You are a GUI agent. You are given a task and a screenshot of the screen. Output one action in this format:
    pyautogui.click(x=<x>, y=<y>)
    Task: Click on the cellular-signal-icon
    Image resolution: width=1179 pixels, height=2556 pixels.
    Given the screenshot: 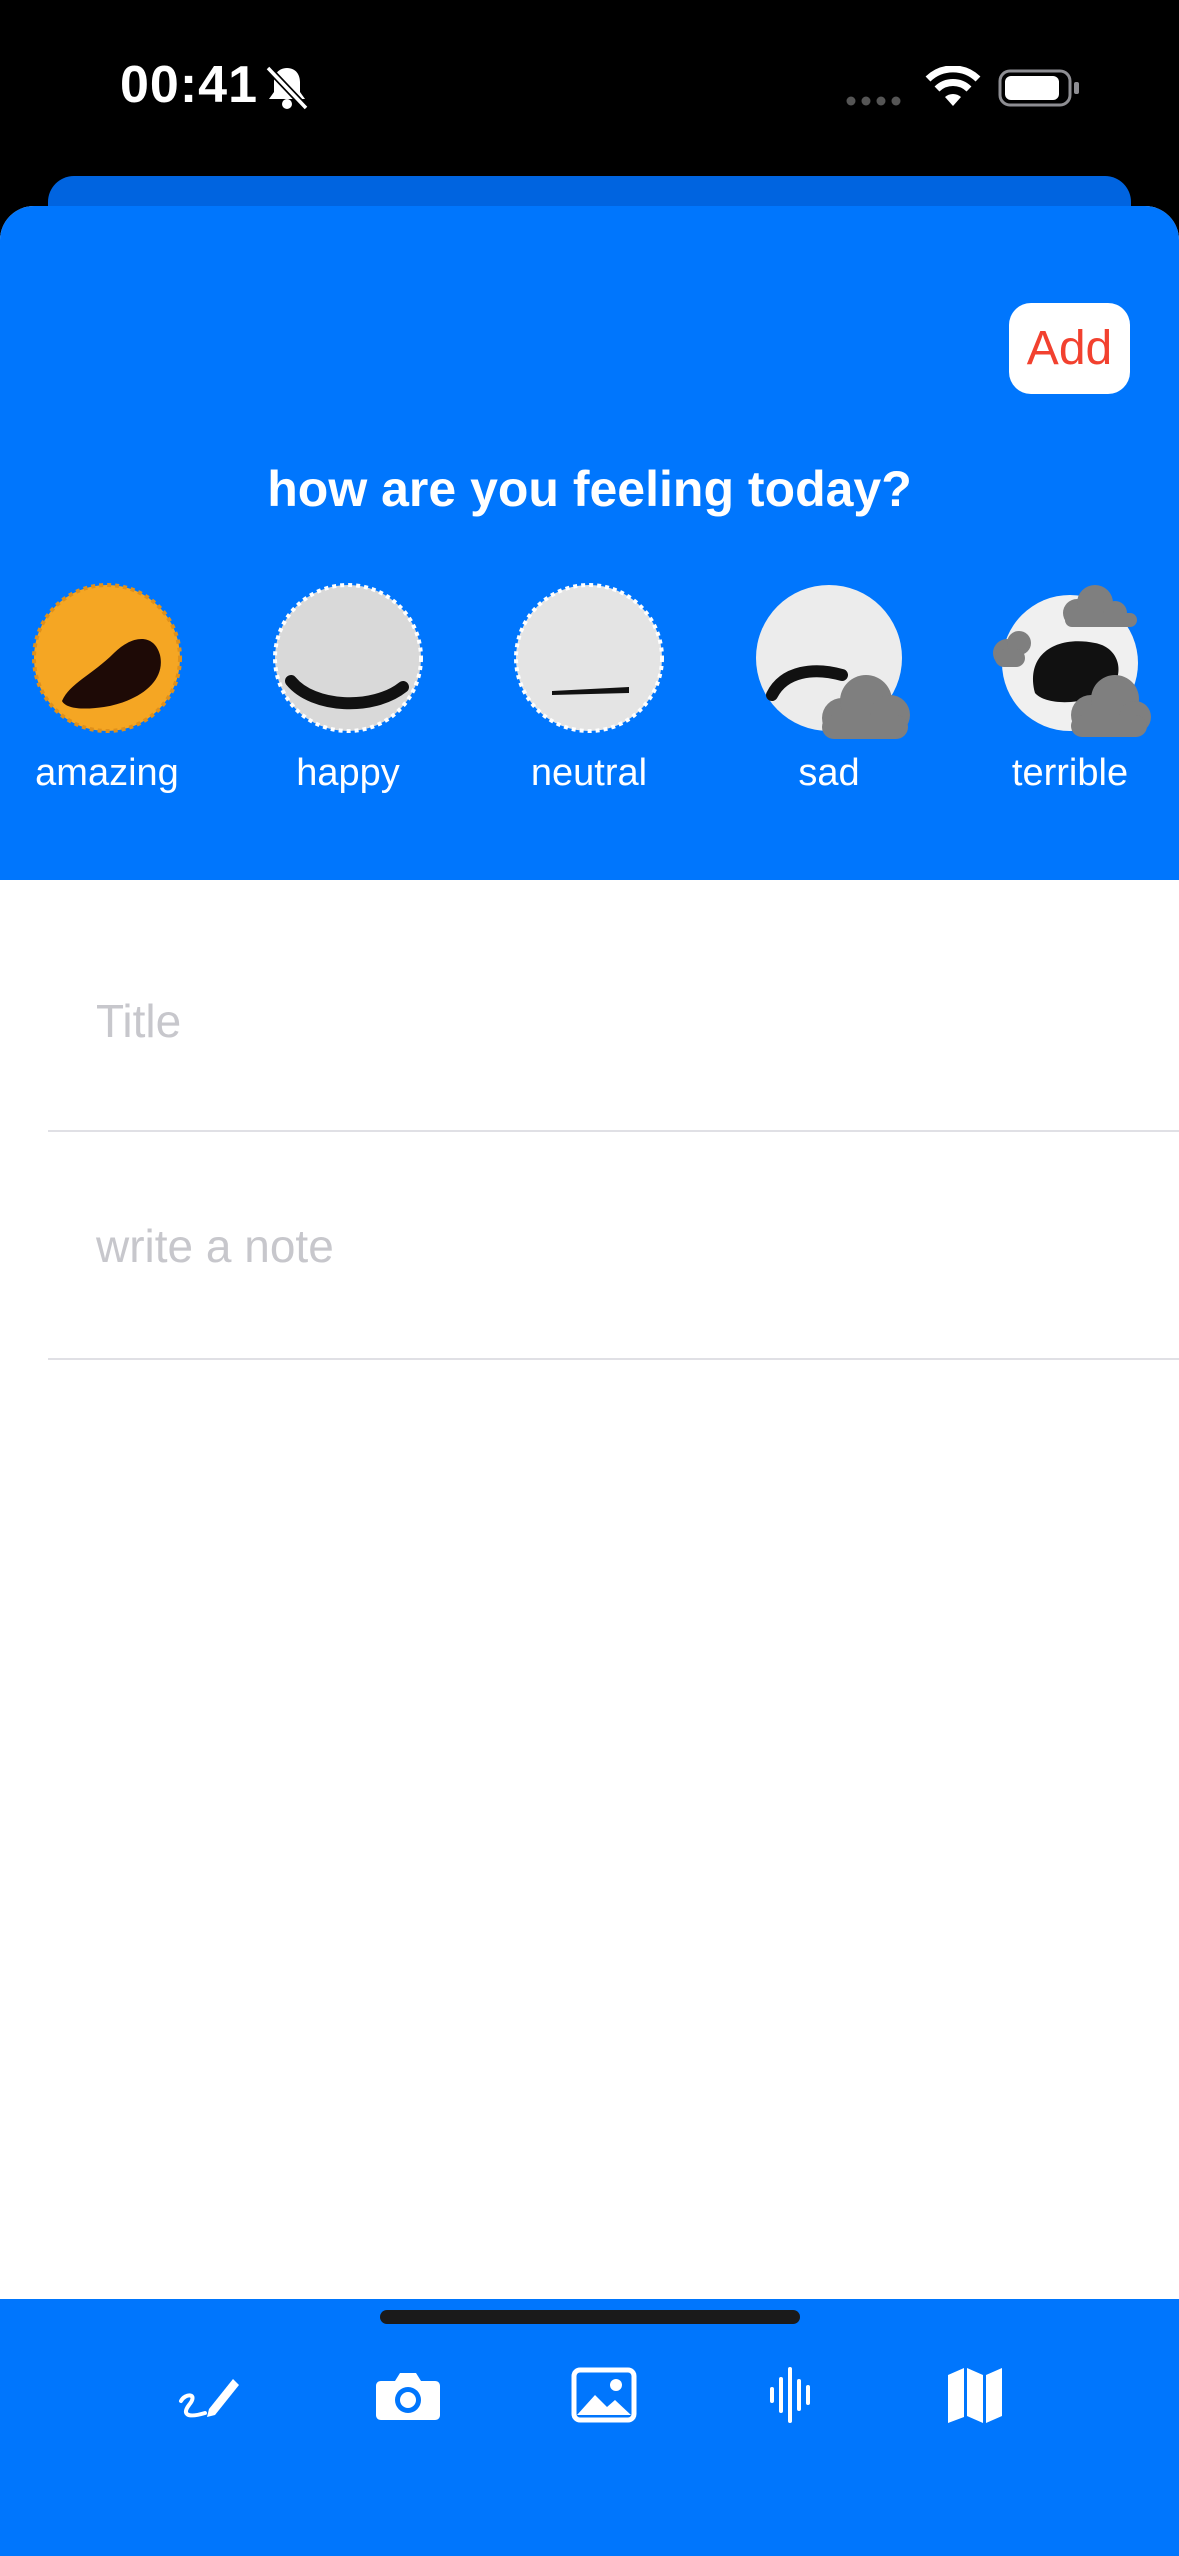 What is the action you would take?
    pyautogui.click(x=873, y=101)
    